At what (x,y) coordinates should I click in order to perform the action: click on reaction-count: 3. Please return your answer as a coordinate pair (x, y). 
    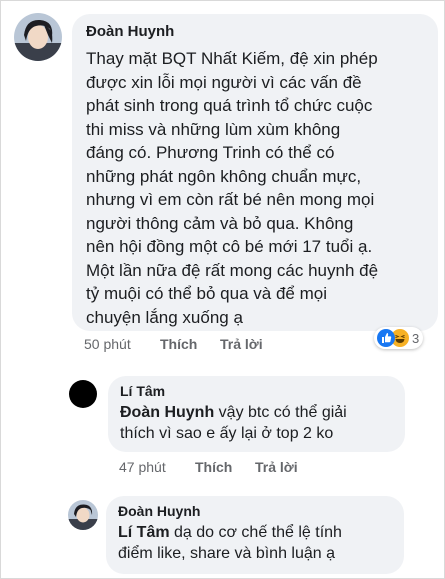
    Looking at the image, I should click on (416, 338).